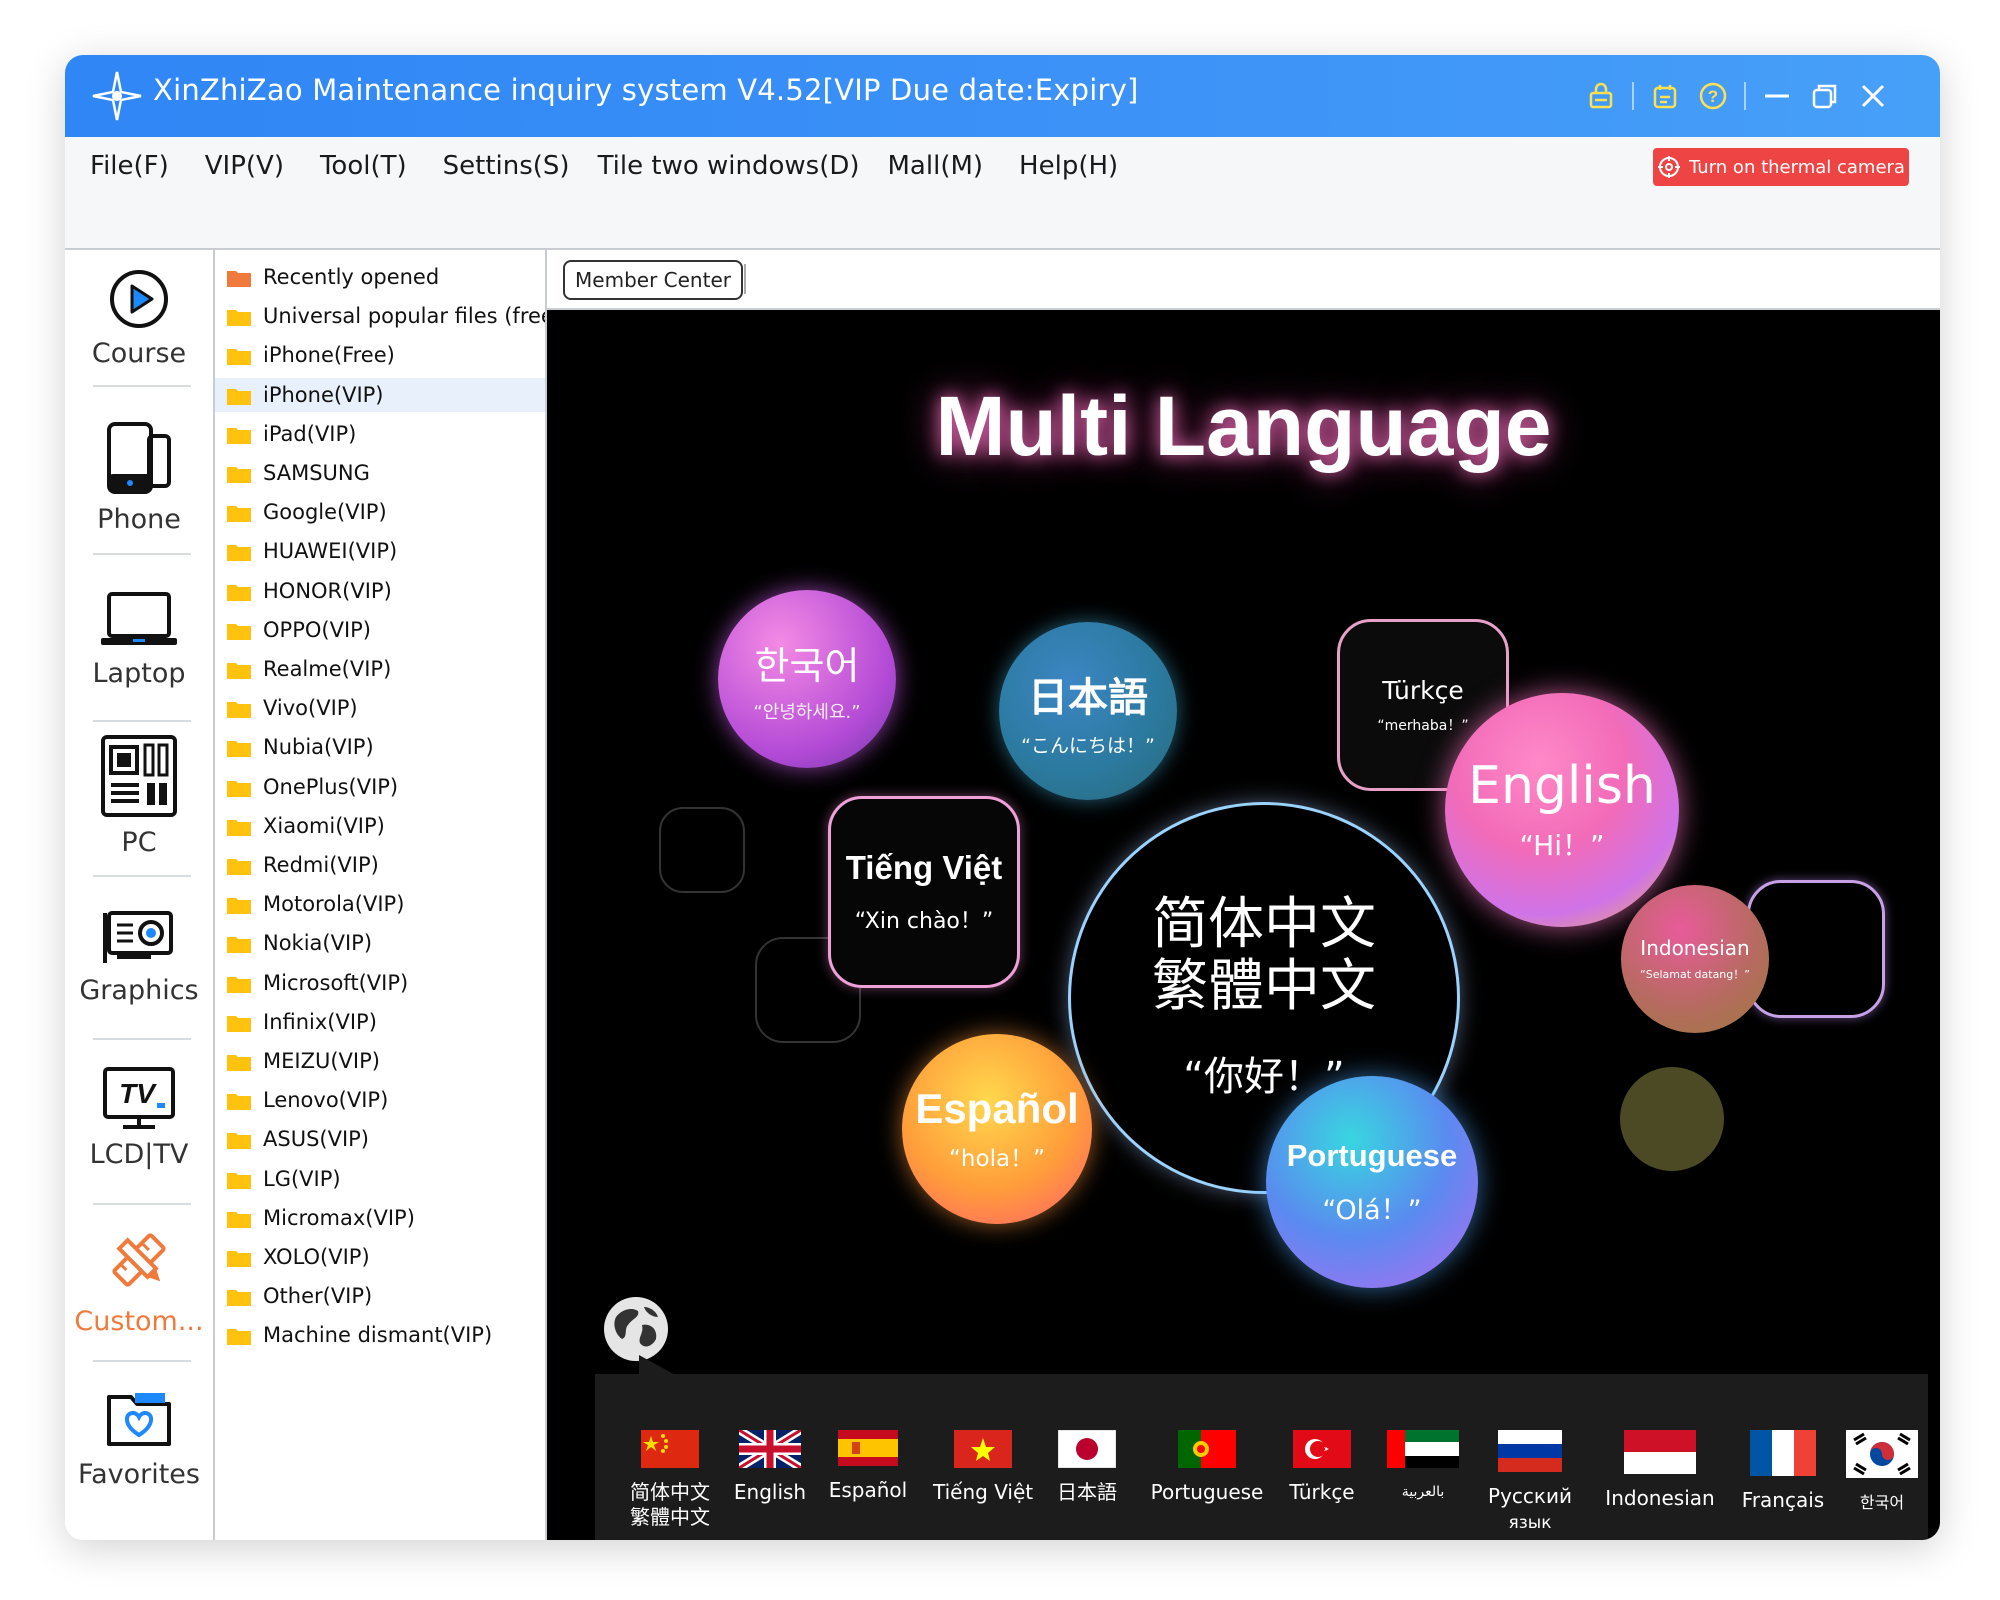 This screenshot has height=1600, width=2000. I want to click on turkish-name: Türkçe, so click(1423, 690).